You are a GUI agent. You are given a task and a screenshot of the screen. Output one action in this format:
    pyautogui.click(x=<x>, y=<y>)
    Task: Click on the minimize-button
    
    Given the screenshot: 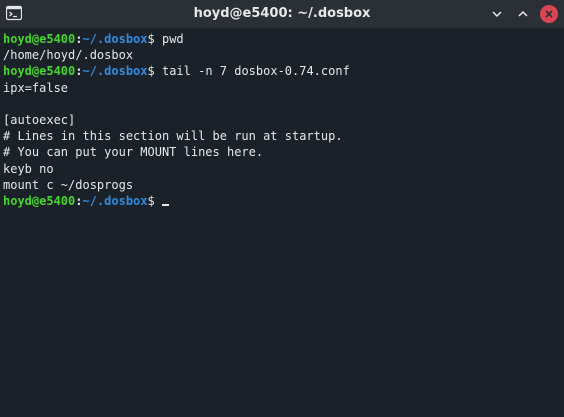 What is the action you would take?
    pyautogui.click(x=497, y=14)
    